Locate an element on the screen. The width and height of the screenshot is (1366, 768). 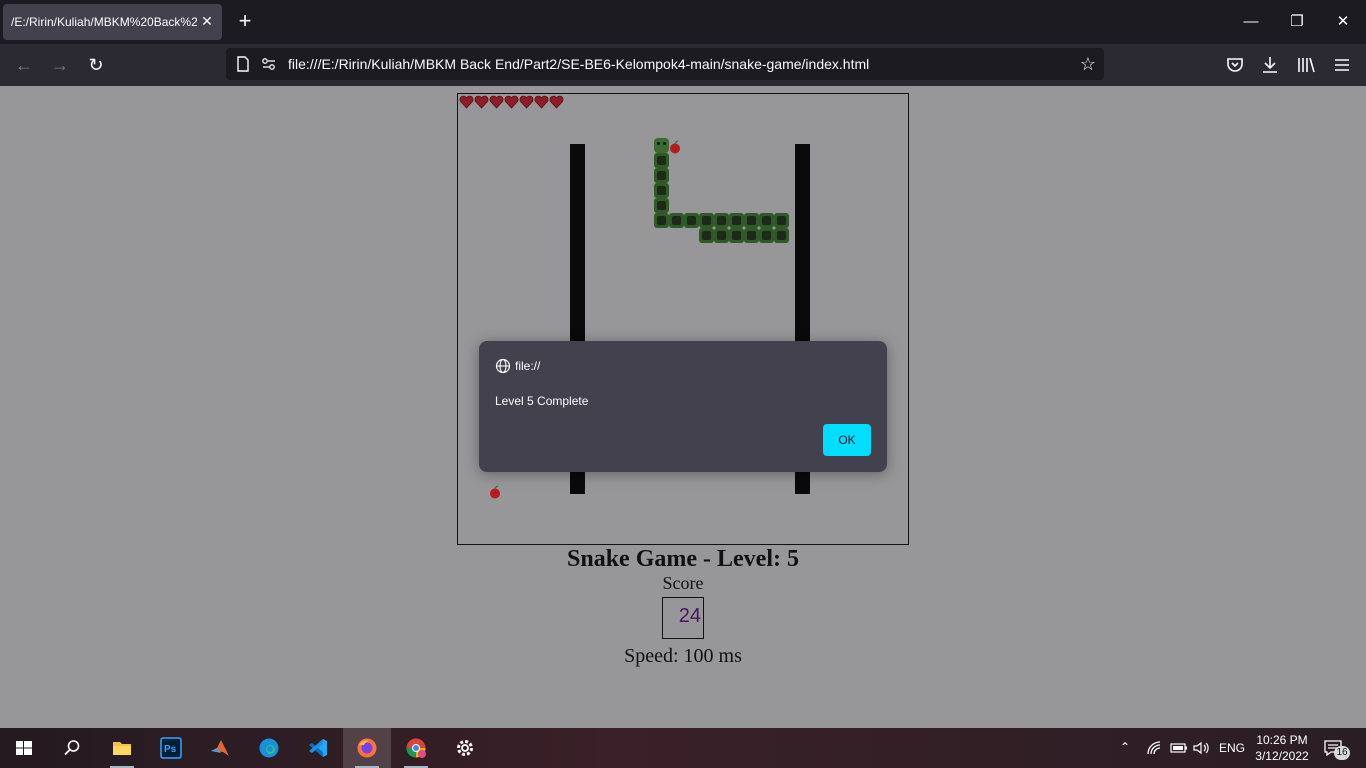
vscode-icon is located at coordinates (318, 748).